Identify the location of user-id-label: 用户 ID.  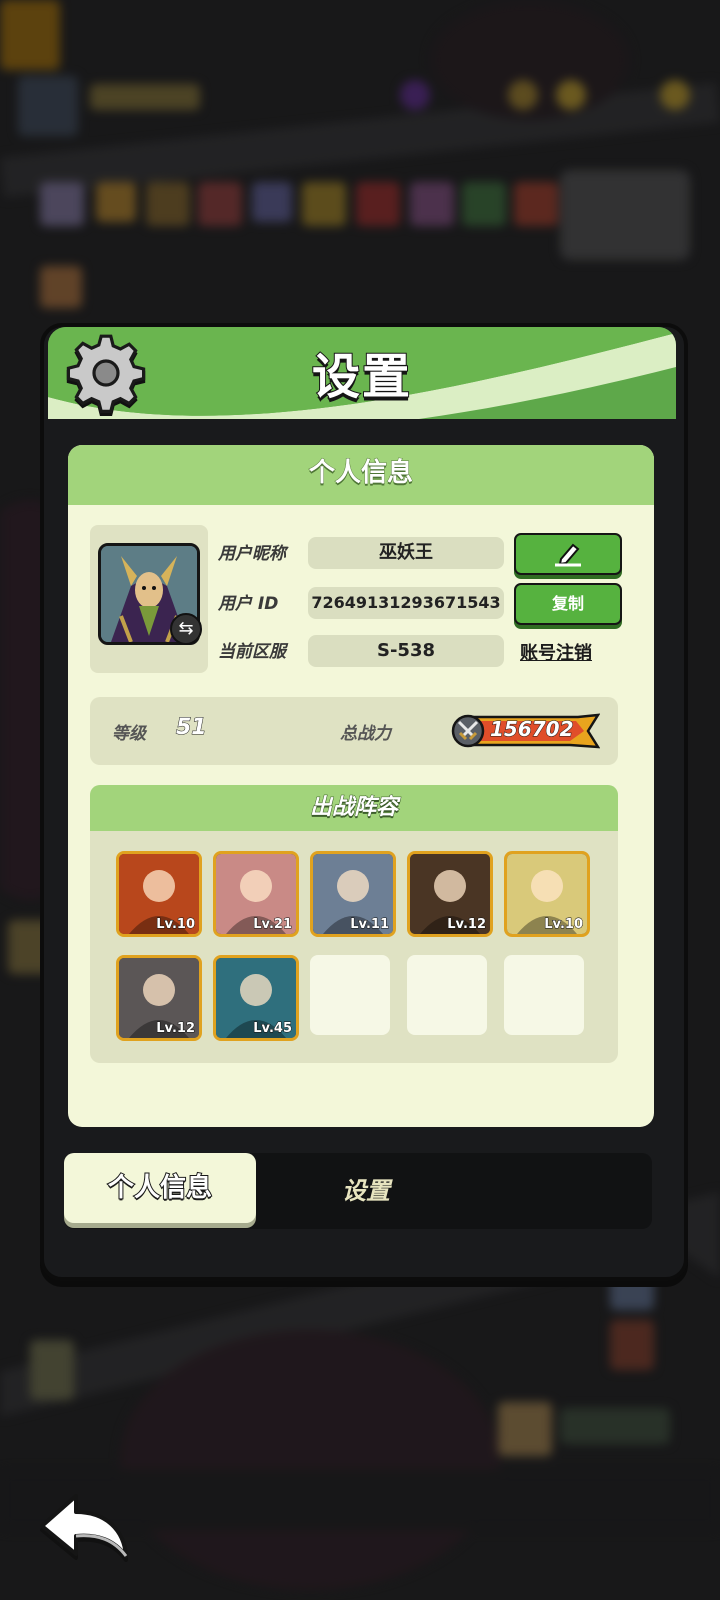
(248, 604).